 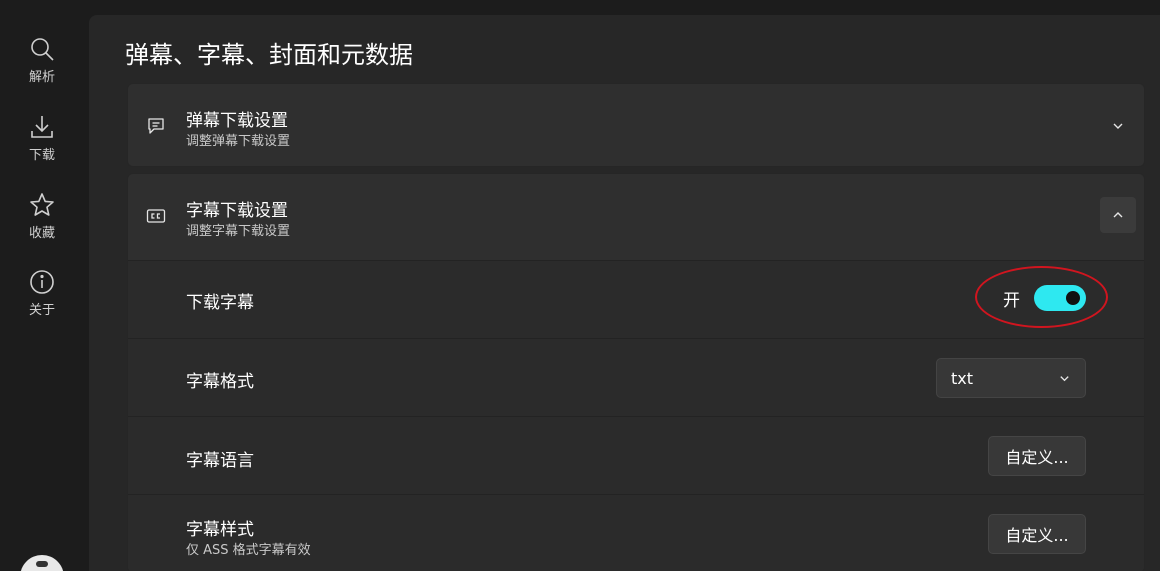 I want to click on toggle-knob, so click(x=1073, y=298).